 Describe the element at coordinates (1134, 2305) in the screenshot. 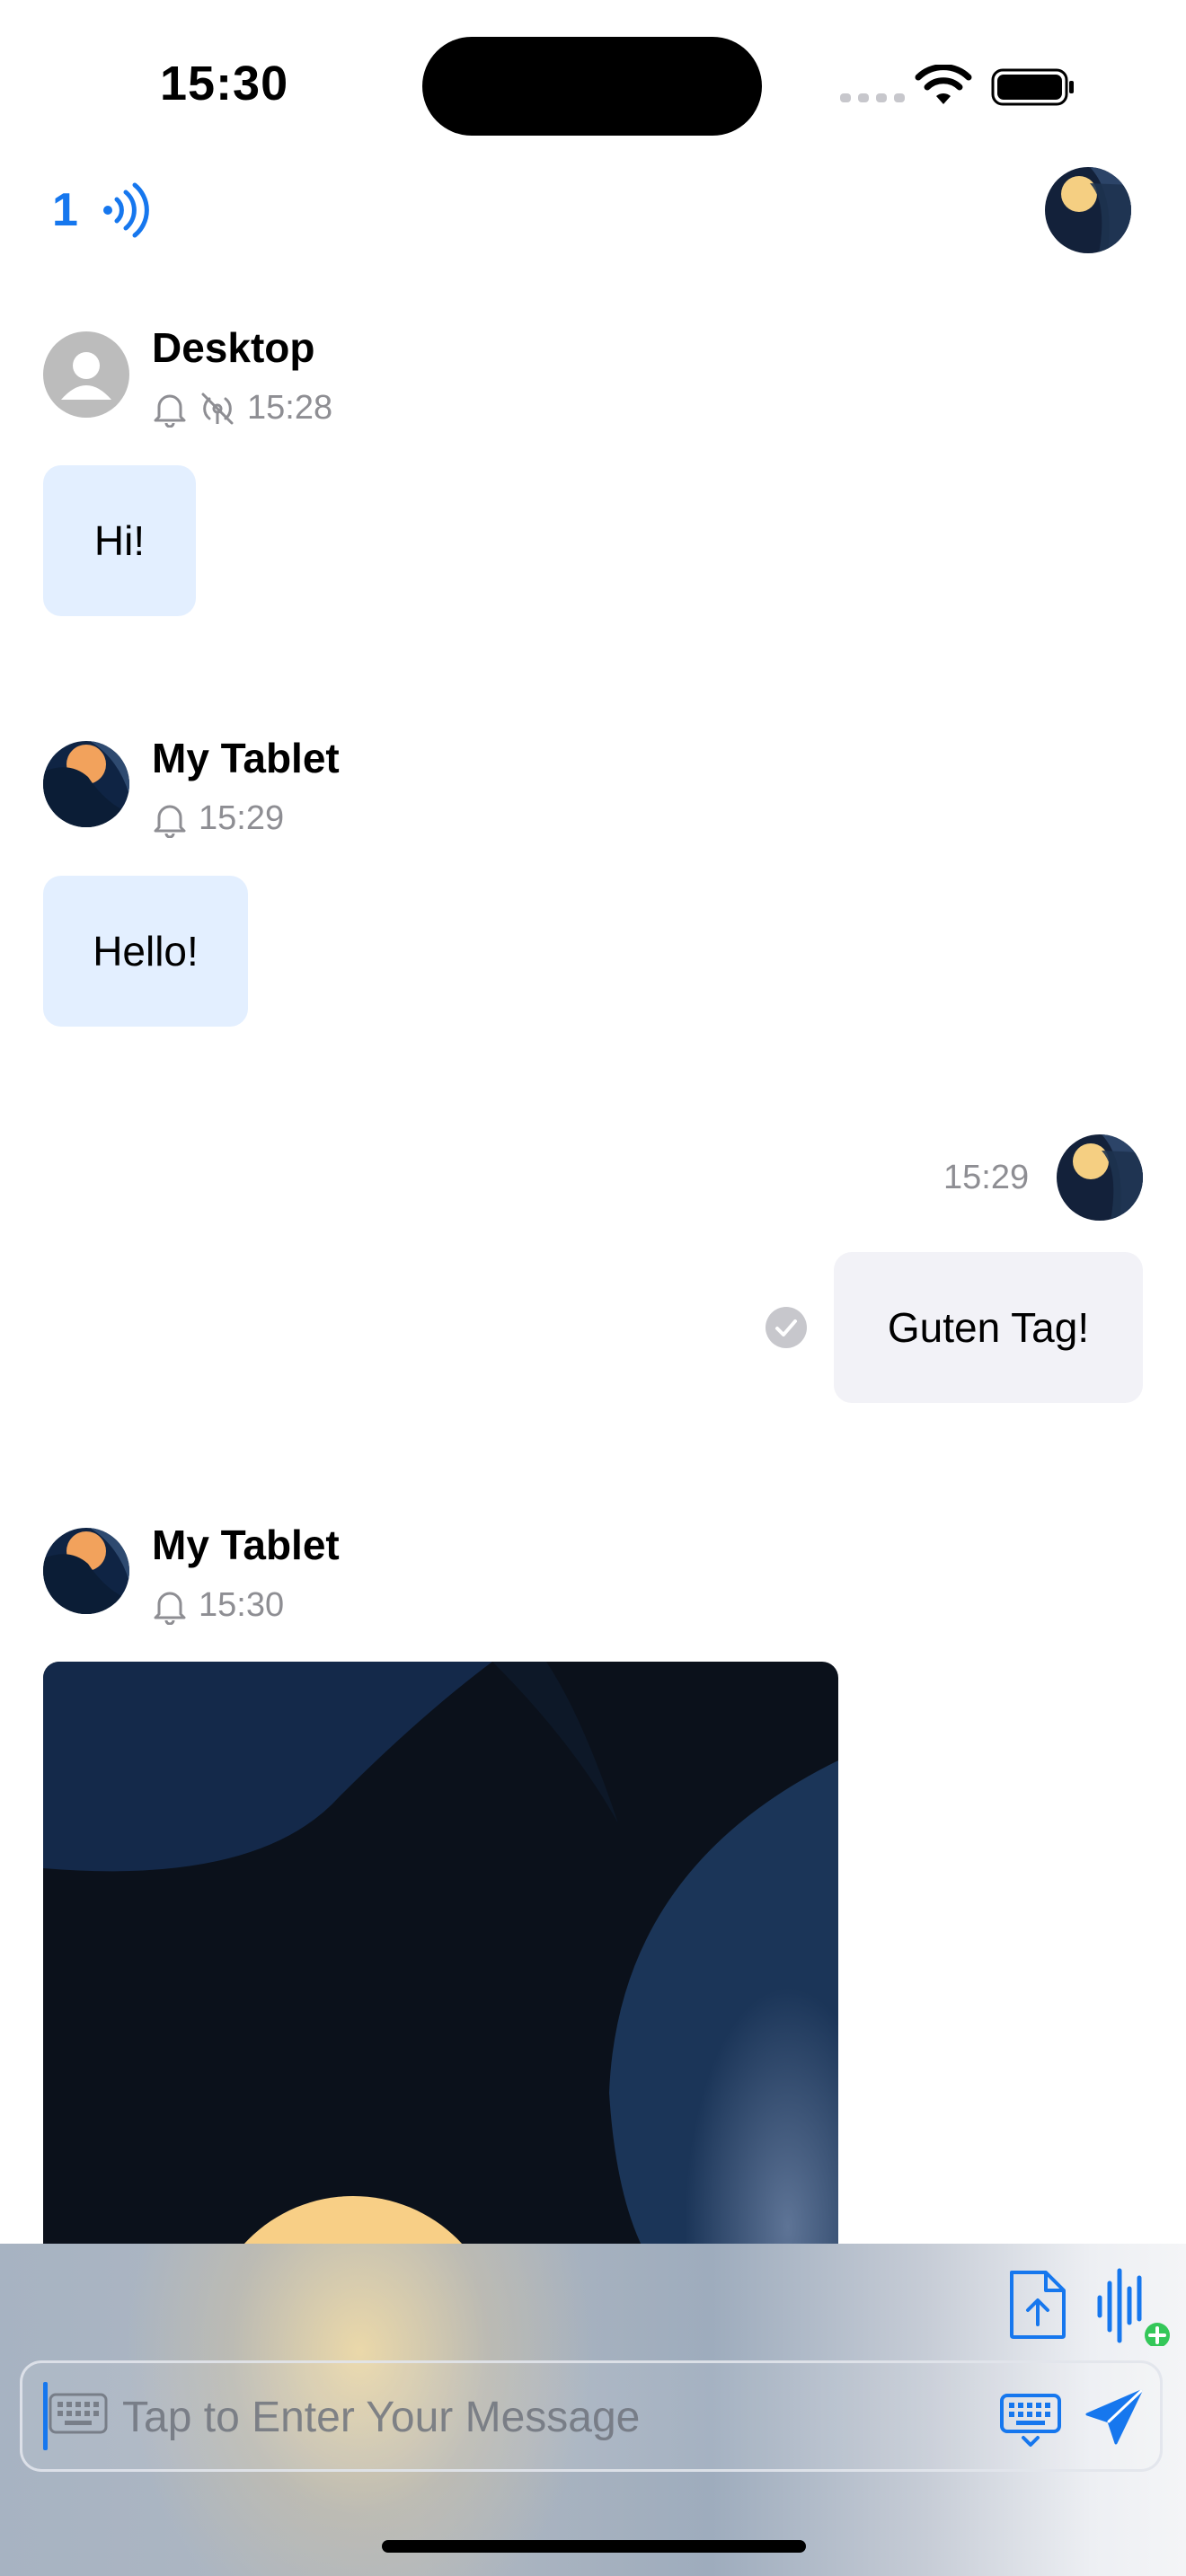

I see `voice-add-icon` at that location.